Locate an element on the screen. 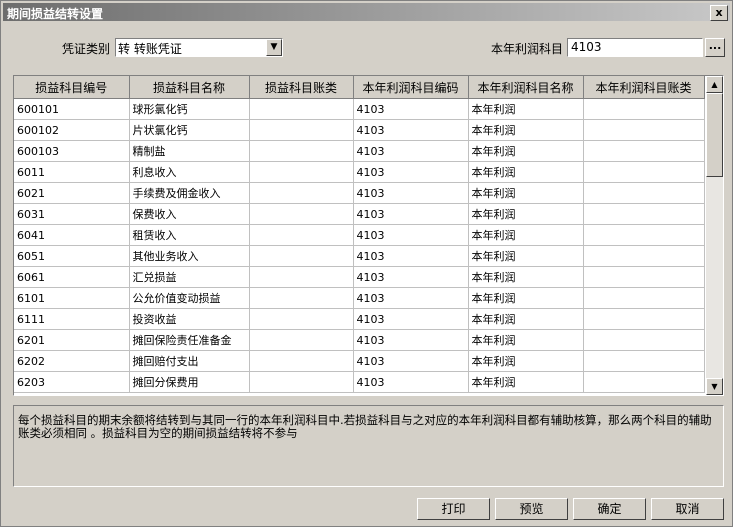 Image resolution: width=733 pixels, height=527 pixels. column-header: 本年利润科目账类 is located at coordinates (644, 87).